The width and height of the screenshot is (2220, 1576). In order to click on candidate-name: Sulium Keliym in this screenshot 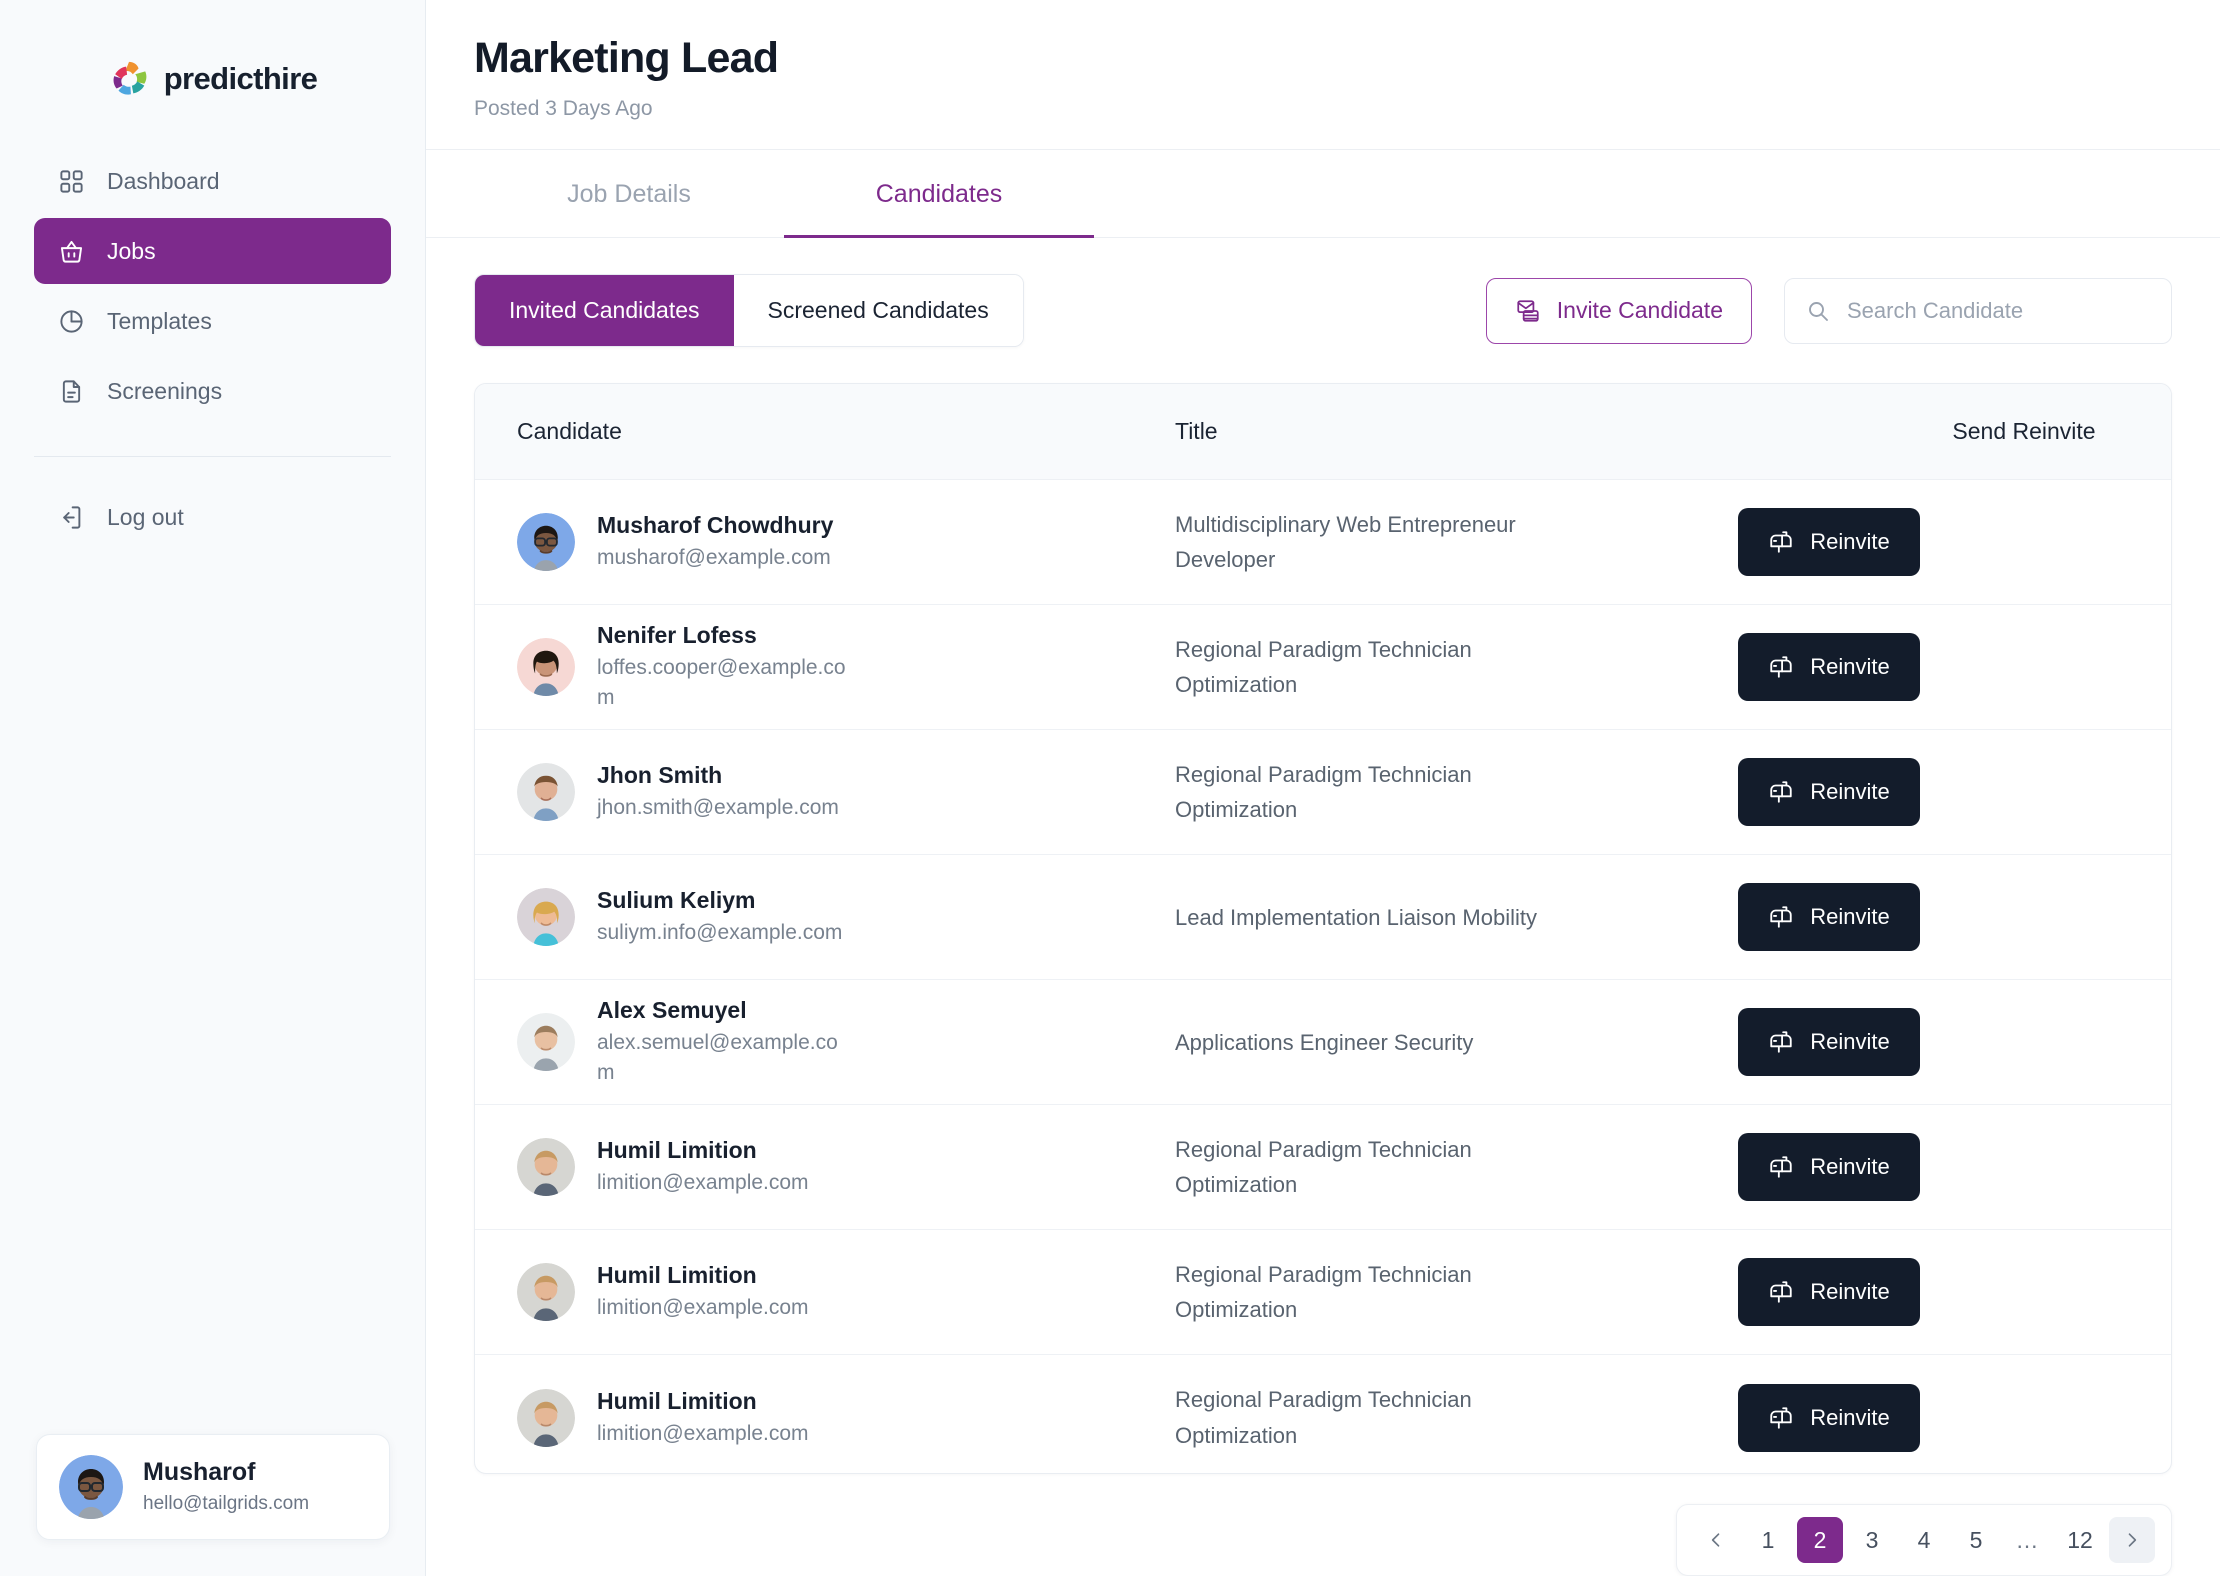, I will do `click(676, 900)`.